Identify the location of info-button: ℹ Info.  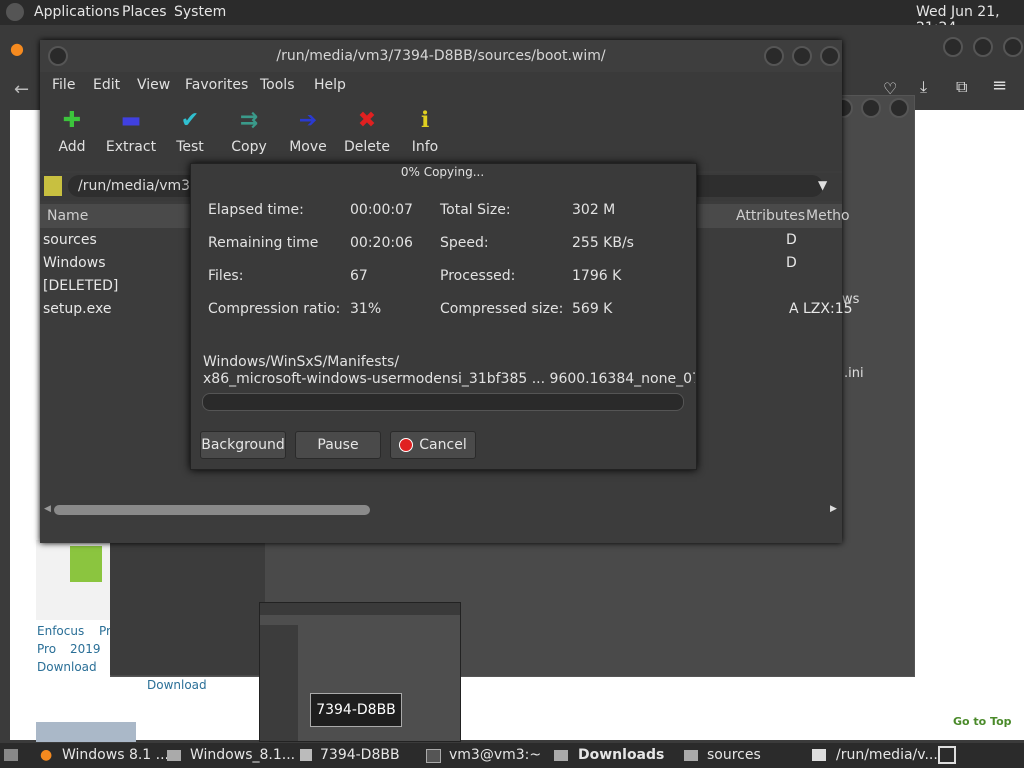
(425, 127).